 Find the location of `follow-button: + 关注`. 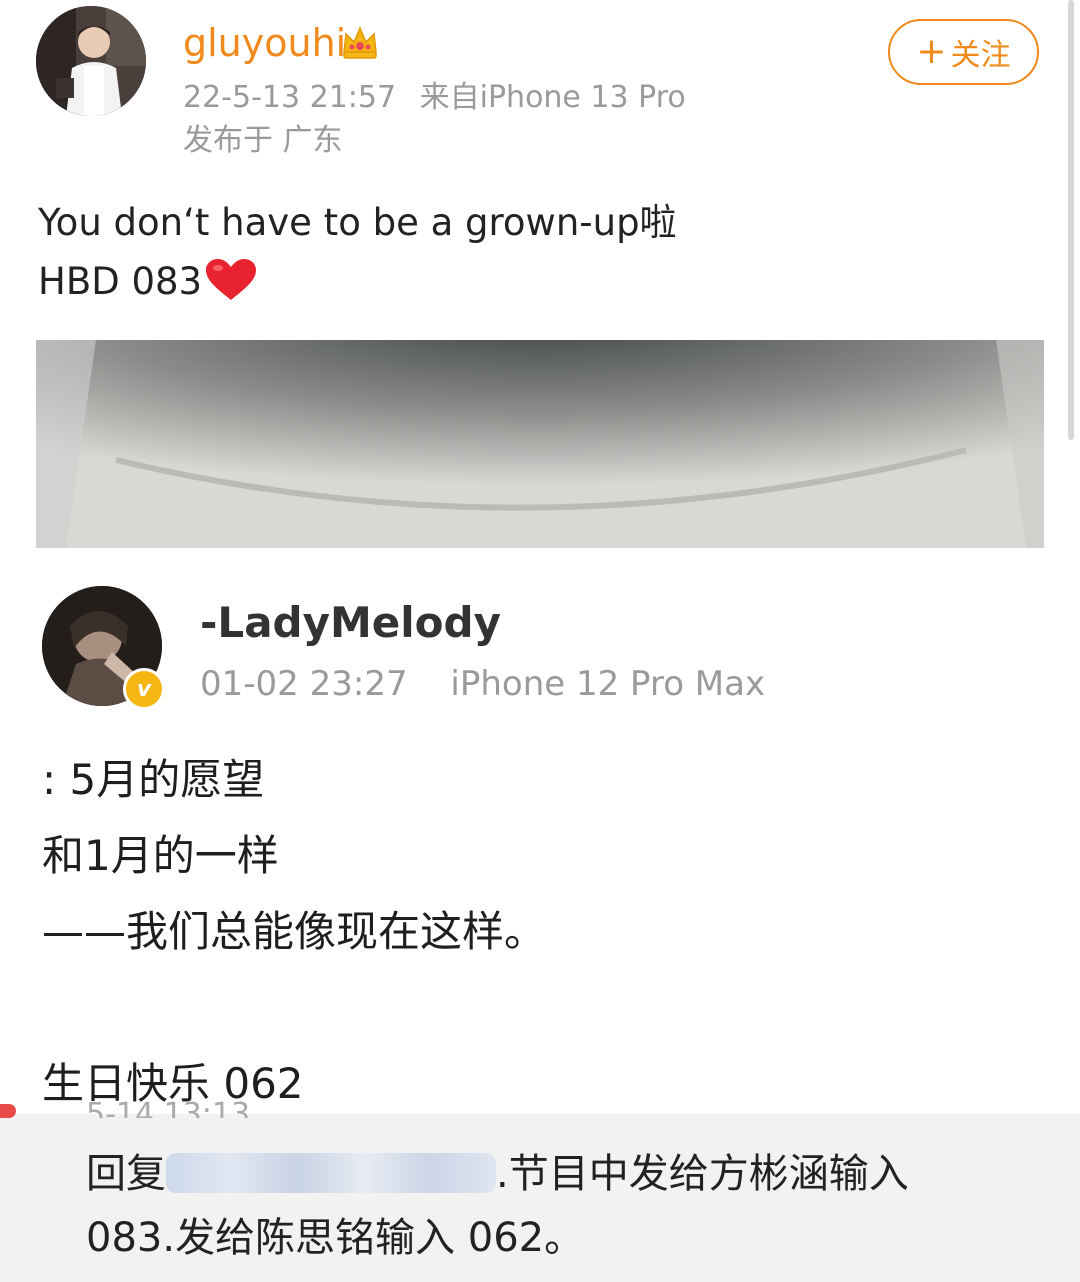

follow-button: + 关注 is located at coordinates (963, 52).